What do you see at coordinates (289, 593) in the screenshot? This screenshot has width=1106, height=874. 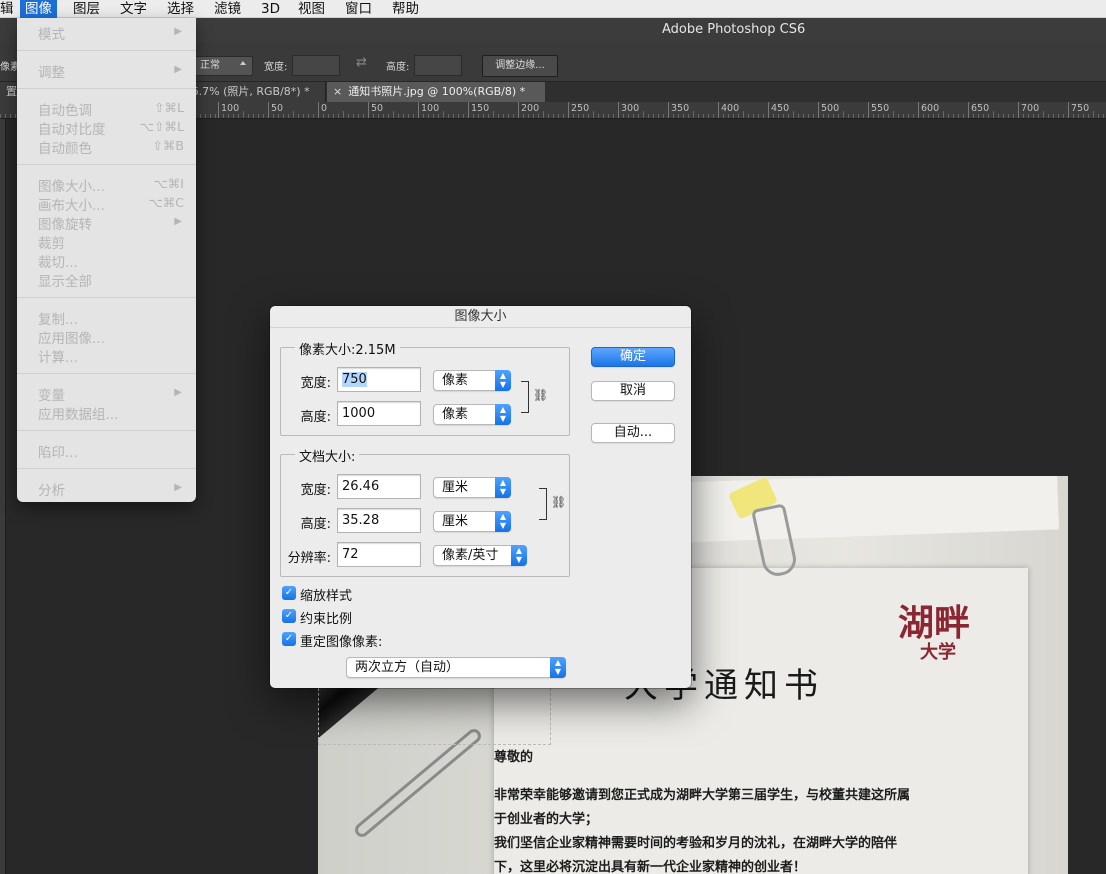 I see `checkbox-scale-styles: ✓` at bounding box center [289, 593].